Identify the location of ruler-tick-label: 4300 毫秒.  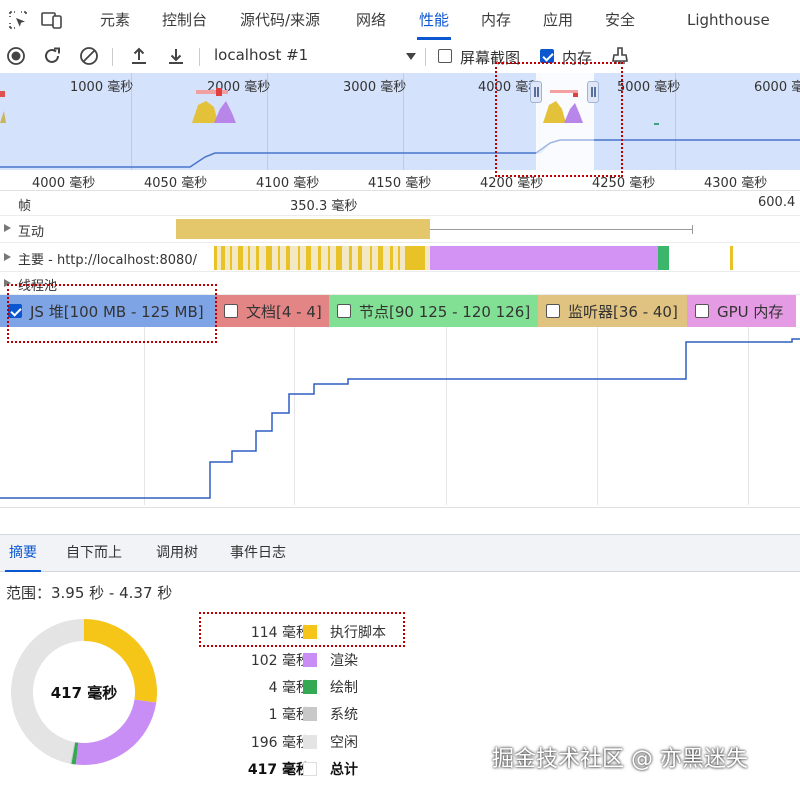
(736, 183).